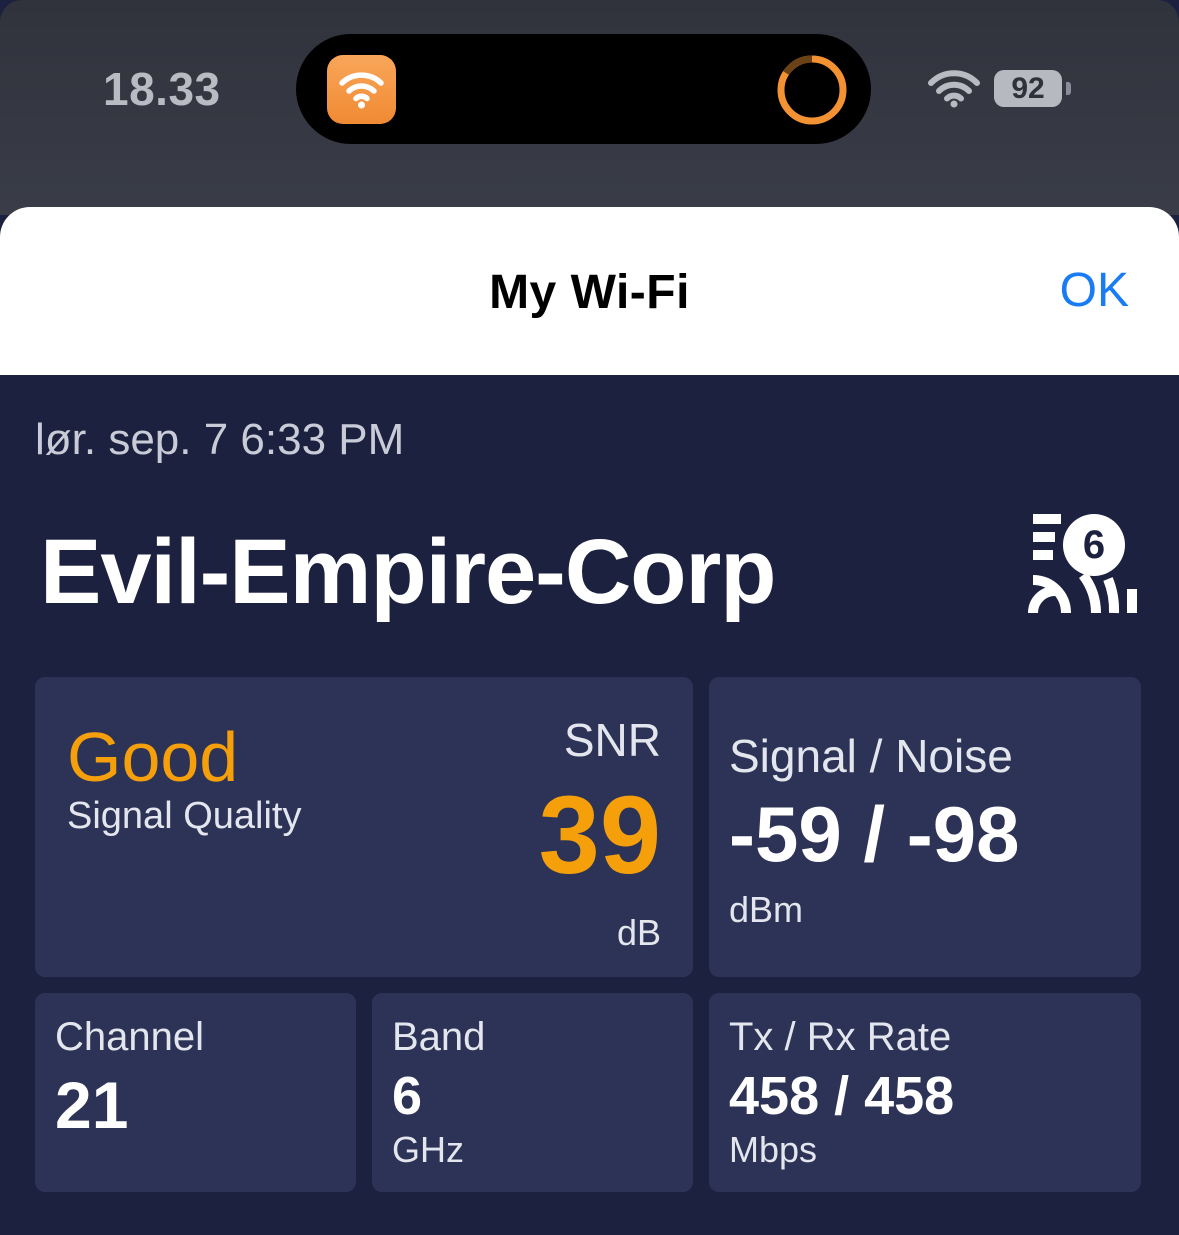 This screenshot has height=1235, width=1179. Describe the element at coordinates (1028, 88) in the screenshot. I see `battery-level: 92` at that location.